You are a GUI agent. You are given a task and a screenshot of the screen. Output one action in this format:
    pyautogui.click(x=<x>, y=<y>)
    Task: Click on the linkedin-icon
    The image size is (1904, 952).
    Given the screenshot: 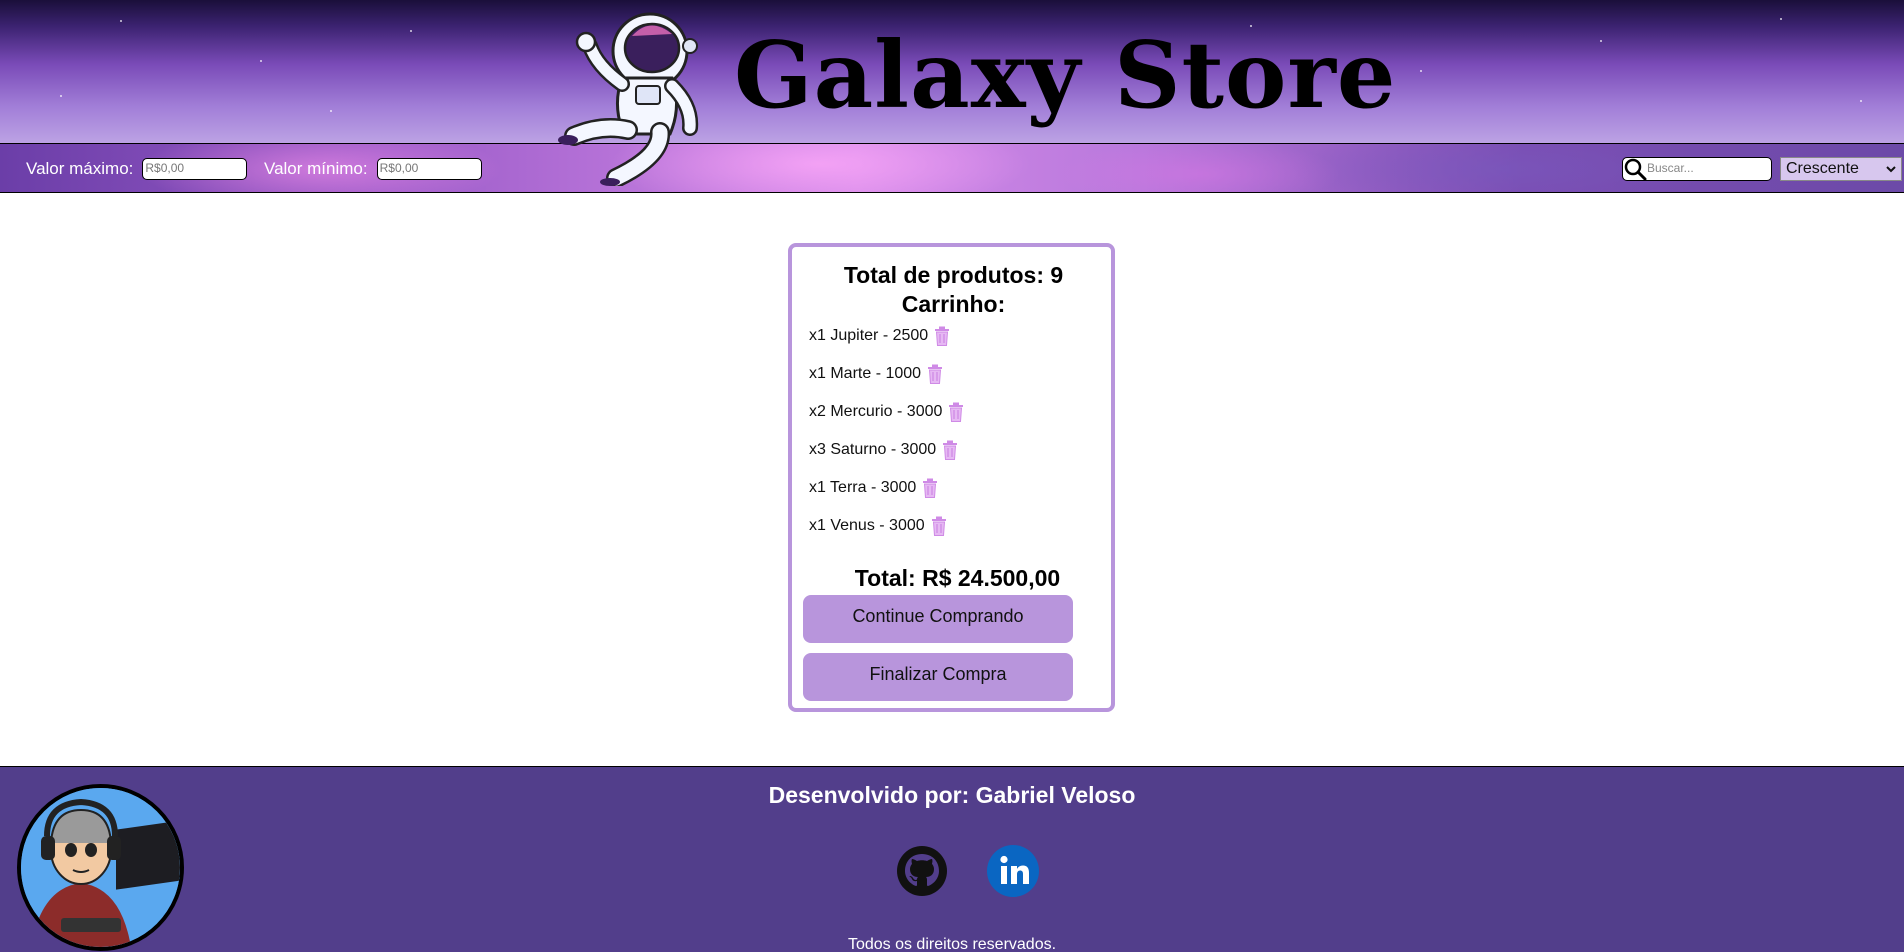 What is the action you would take?
    pyautogui.click(x=1013, y=871)
    